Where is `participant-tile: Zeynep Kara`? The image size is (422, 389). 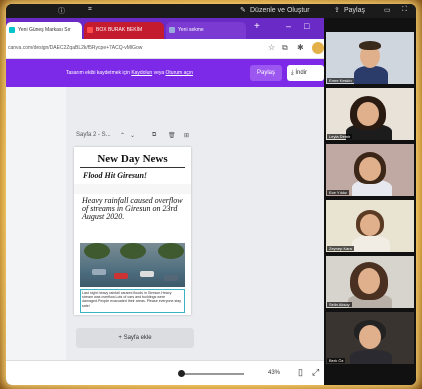 participant-tile: Zeynep Kara is located at coordinates (370, 226).